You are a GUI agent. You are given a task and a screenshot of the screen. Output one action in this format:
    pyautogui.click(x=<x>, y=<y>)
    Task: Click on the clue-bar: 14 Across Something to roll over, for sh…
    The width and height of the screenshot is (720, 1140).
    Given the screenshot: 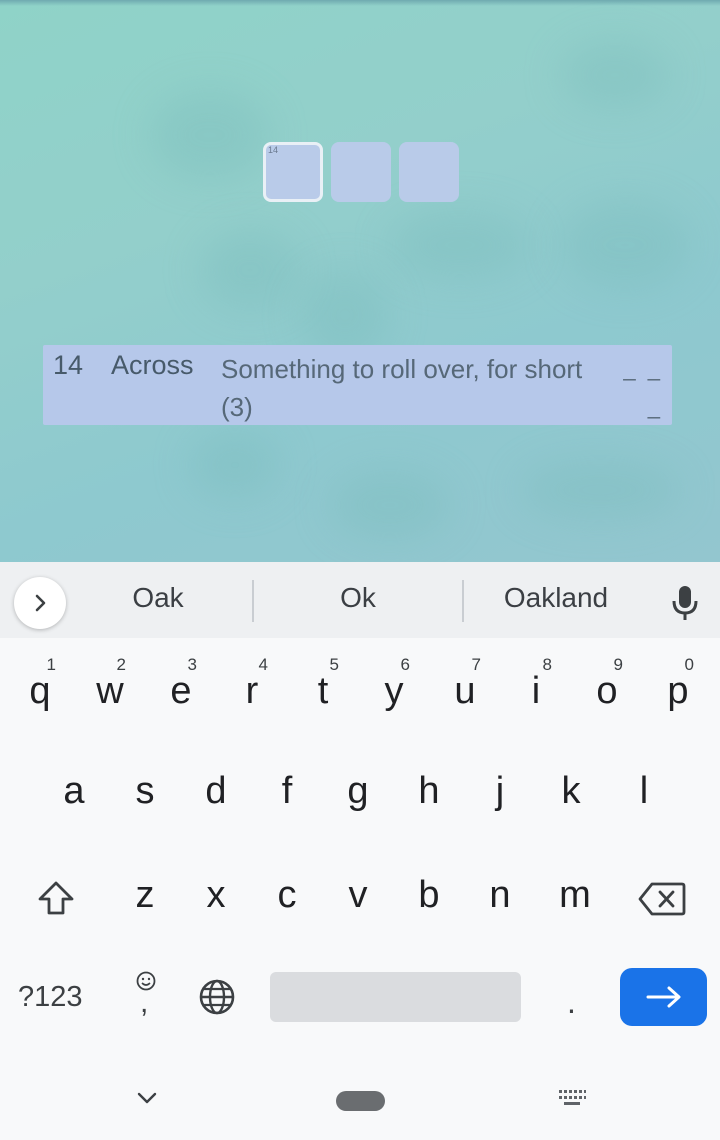 What is the action you would take?
    pyautogui.click(x=357, y=385)
    